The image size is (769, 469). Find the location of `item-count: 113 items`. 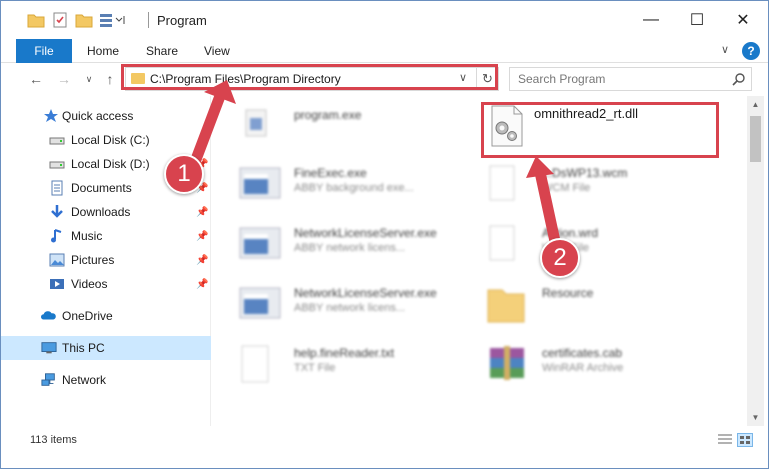

item-count: 113 items is located at coordinates (53, 440).